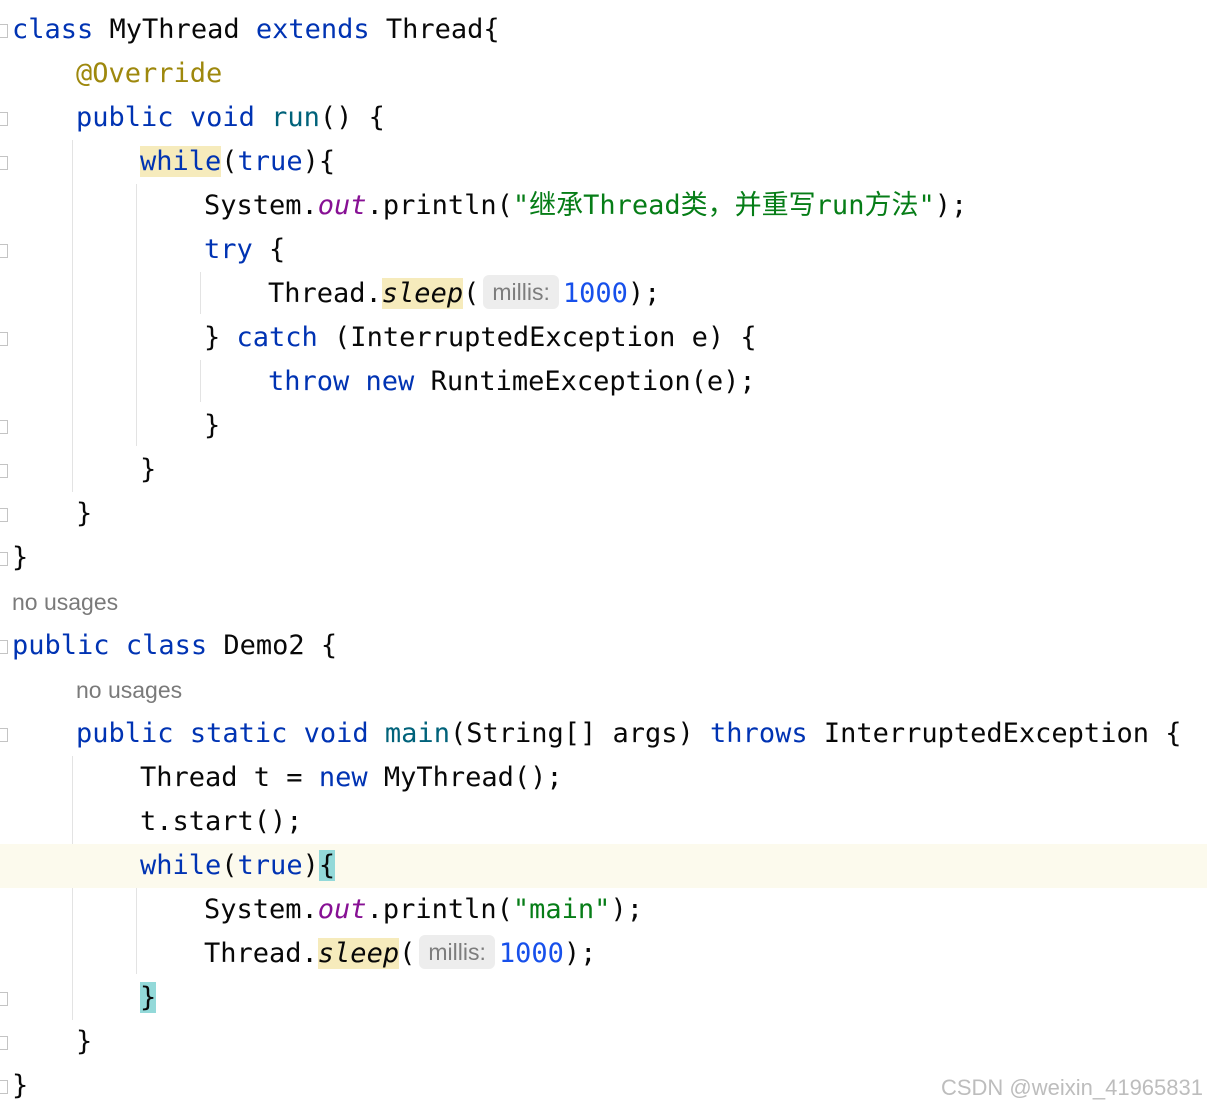  What do you see at coordinates (221, 821) in the screenshot?
I see `code-token: t.start();` at bounding box center [221, 821].